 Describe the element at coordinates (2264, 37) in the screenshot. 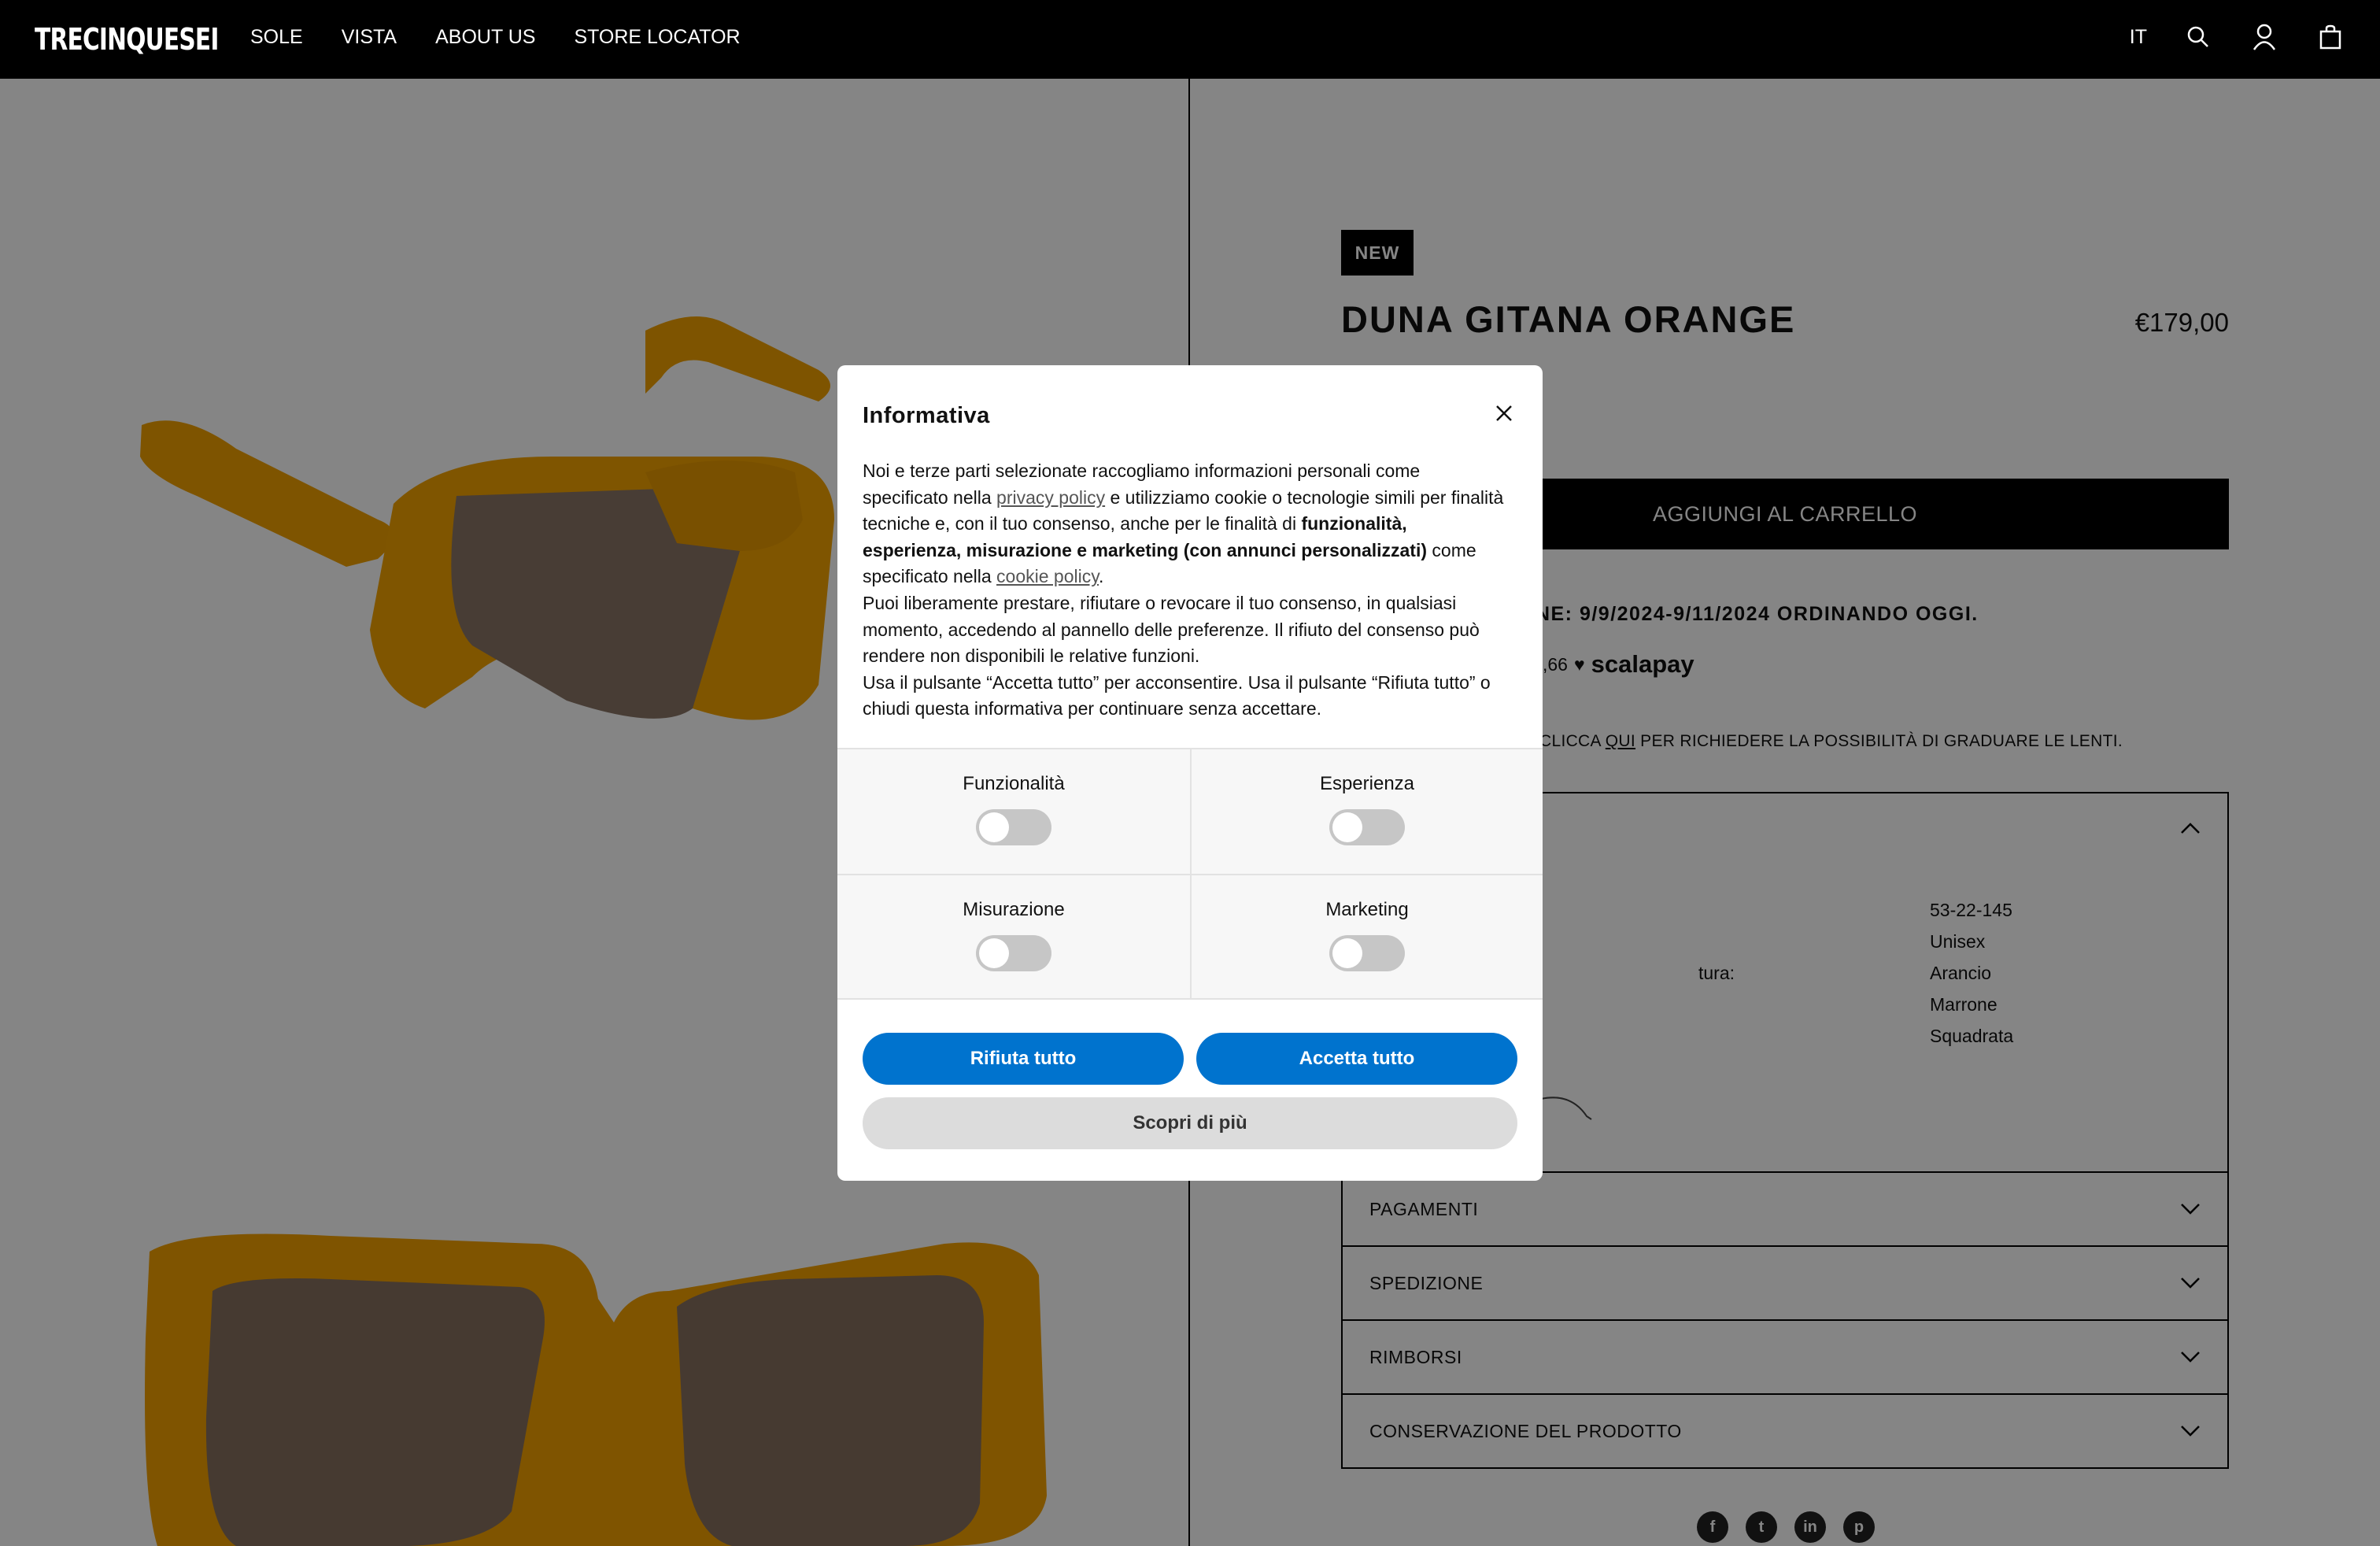

I see `user-icon` at that location.